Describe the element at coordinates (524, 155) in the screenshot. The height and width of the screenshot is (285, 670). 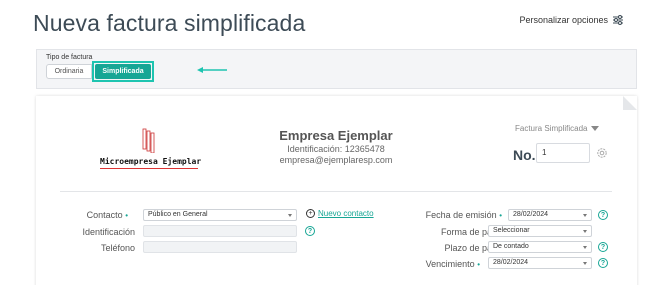
I see `number-label: No.` at that location.